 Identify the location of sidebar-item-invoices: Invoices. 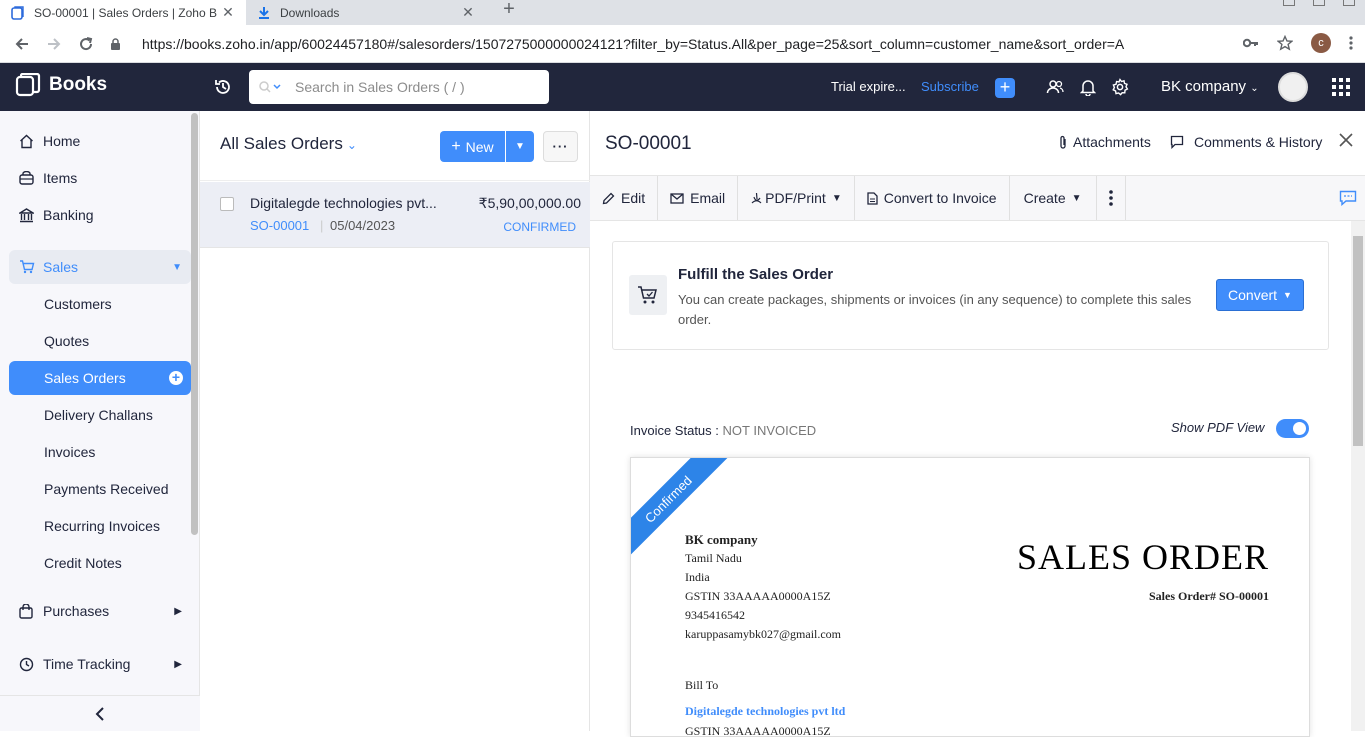
(100, 452).